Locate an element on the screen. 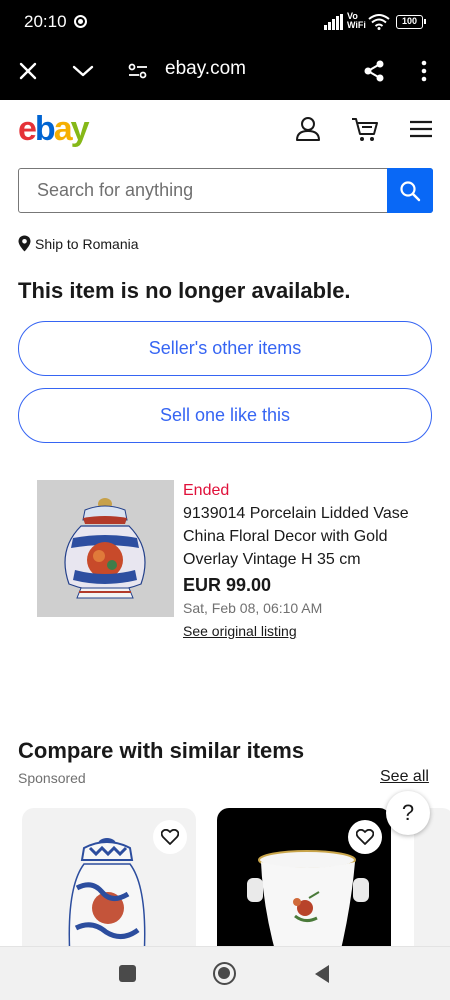 This screenshot has width=450, height=1000. logo-letter-b: b is located at coordinates (45, 129).